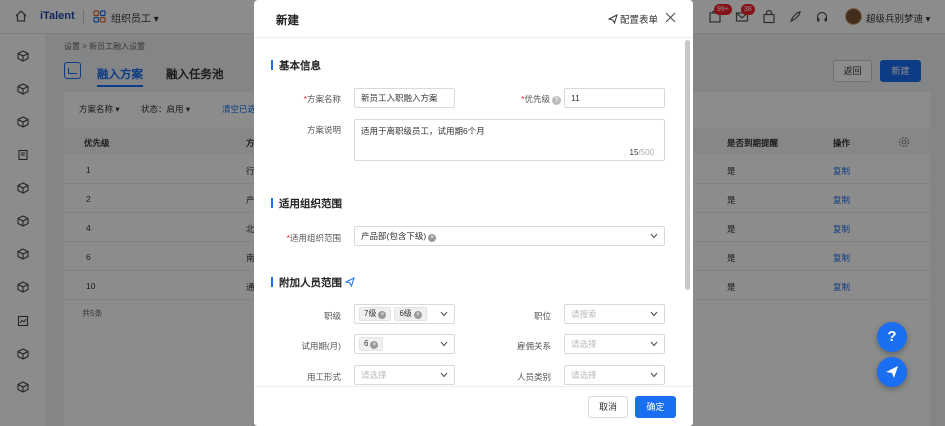 Image resolution: width=945 pixels, height=426 pixels. Describe the element at coordinates (296, 65) in the screenshot. I see `section-basic-info: 基本信息` at that location.